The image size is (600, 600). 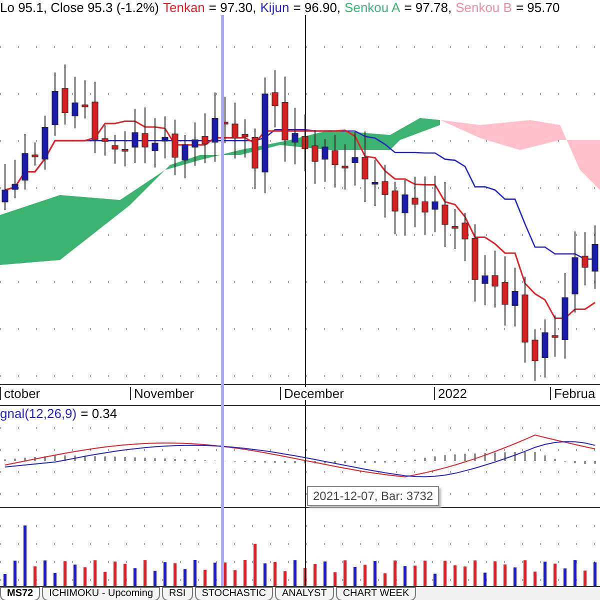 What do you see at coordinates (428, 7) in the screenshot?
I see `indicator-value: = 97.78,` at bounding box center [428, 7].